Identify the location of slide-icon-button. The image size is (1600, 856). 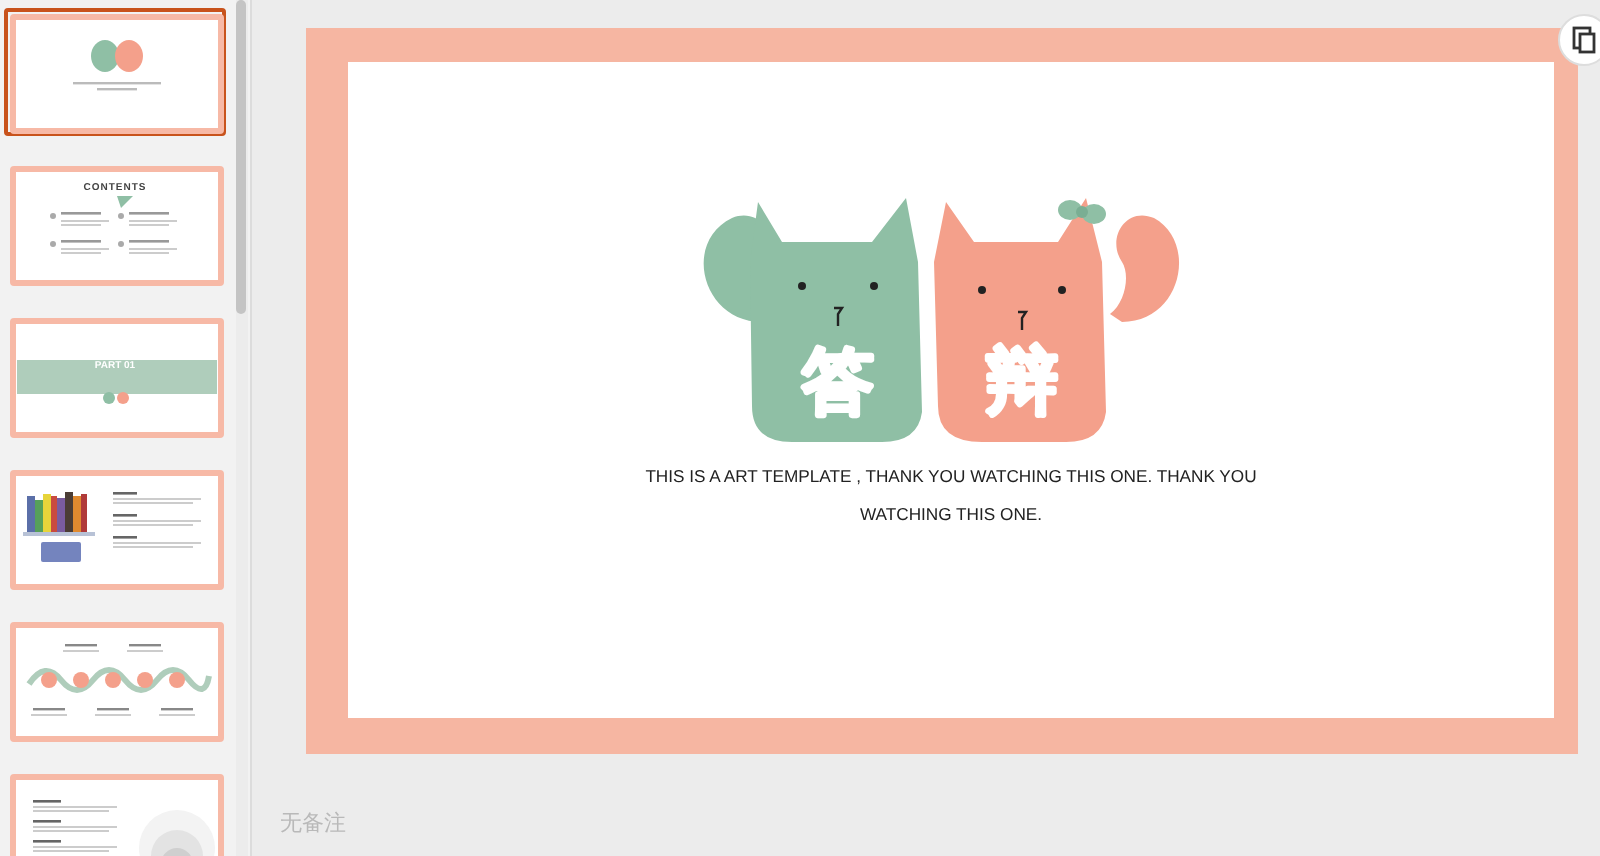
(1579, 40).